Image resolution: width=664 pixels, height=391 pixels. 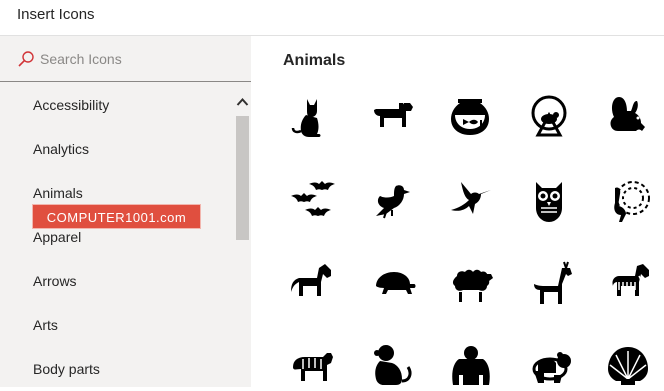 I want to click on watermark-banner: COMPUTER1001.com, so click(x=116, y=216).